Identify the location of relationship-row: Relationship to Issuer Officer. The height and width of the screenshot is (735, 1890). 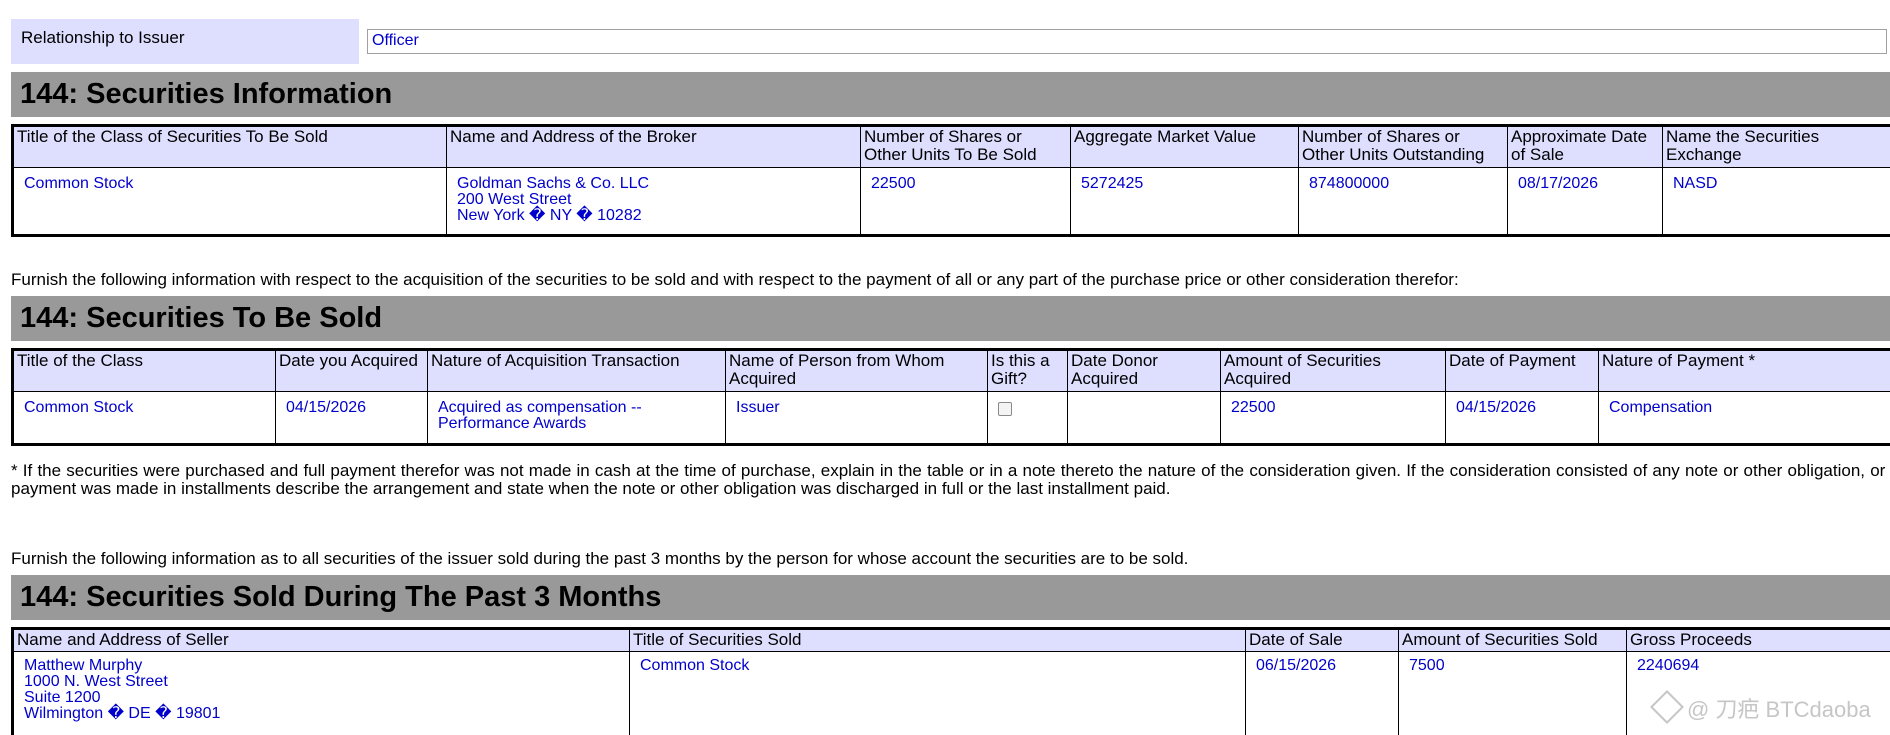
(950, 41).